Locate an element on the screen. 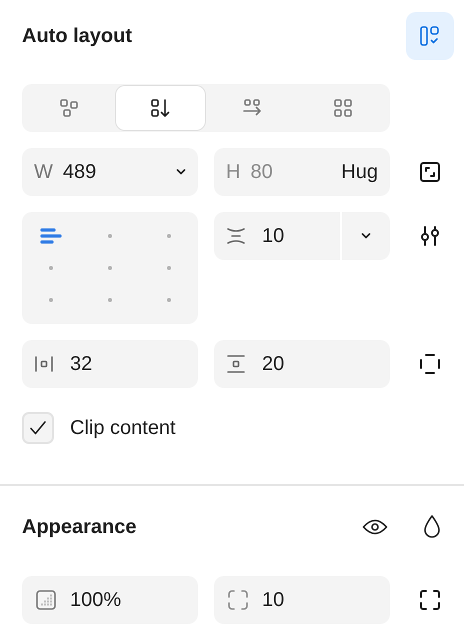 Image resolution: width=464 pixels, height=630 pixels. horizontal-layout-icon is located at coordinates (252, 108).